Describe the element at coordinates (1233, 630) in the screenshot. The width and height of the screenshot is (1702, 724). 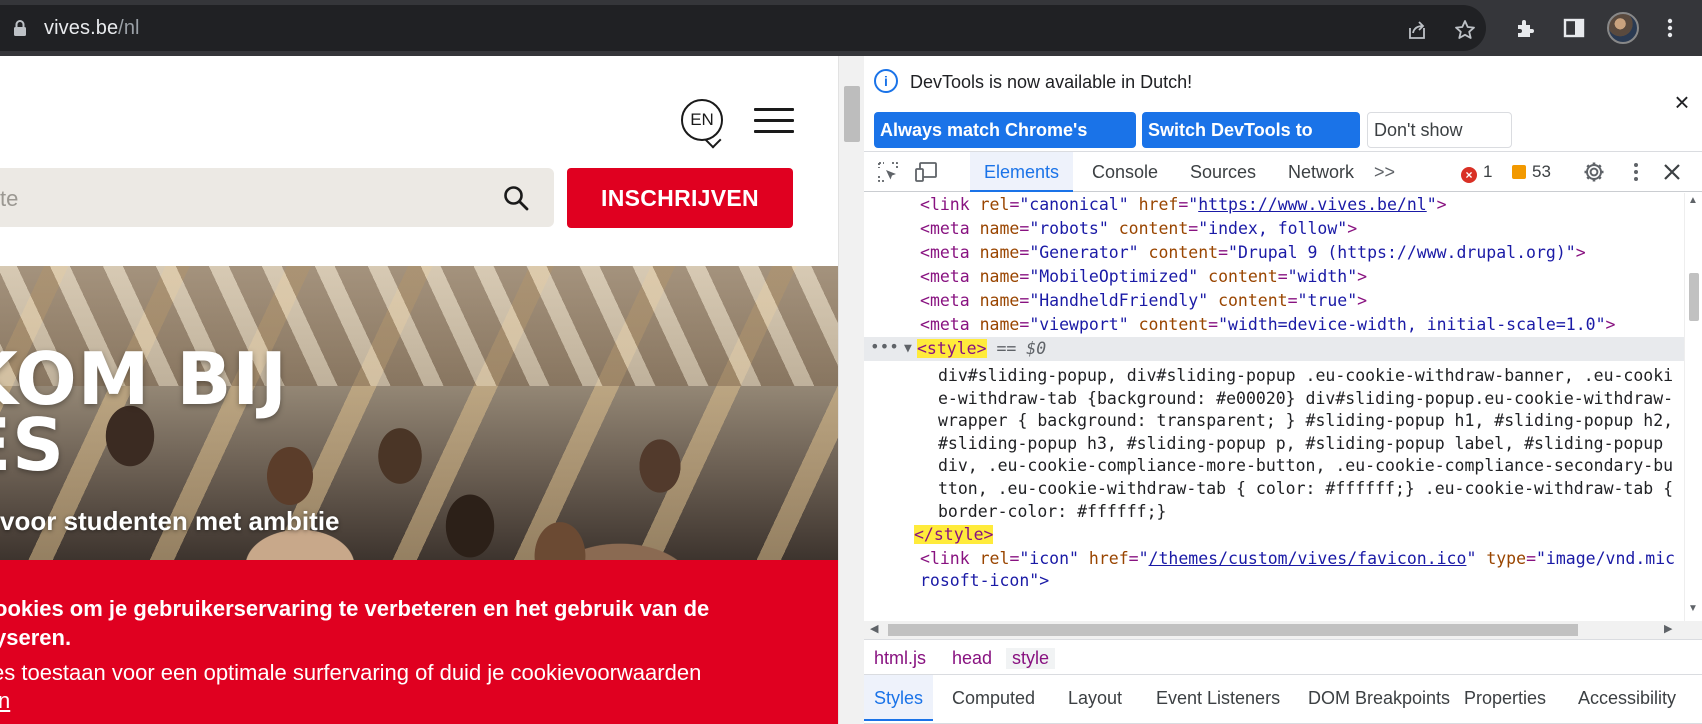
I see `elements-horizontal-scroll-thumb` at that location.